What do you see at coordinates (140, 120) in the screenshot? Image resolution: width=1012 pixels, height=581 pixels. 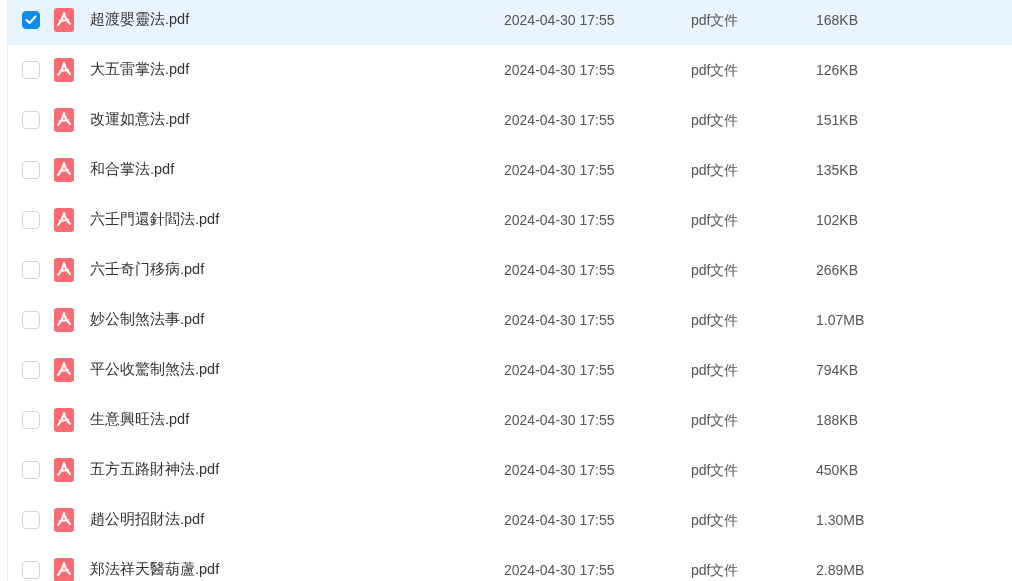 I see `file-name: 改運如意法.pdf` at bounding box center [140, 120].